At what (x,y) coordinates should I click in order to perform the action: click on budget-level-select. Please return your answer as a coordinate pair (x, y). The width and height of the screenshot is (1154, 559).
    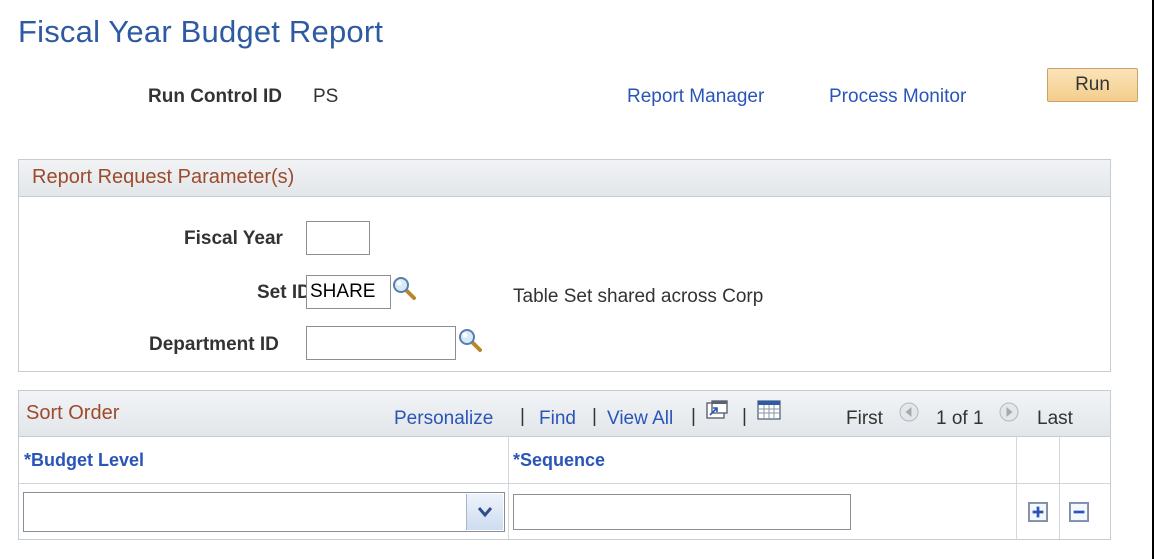
    Looking at the image, I should click on (264, 512).